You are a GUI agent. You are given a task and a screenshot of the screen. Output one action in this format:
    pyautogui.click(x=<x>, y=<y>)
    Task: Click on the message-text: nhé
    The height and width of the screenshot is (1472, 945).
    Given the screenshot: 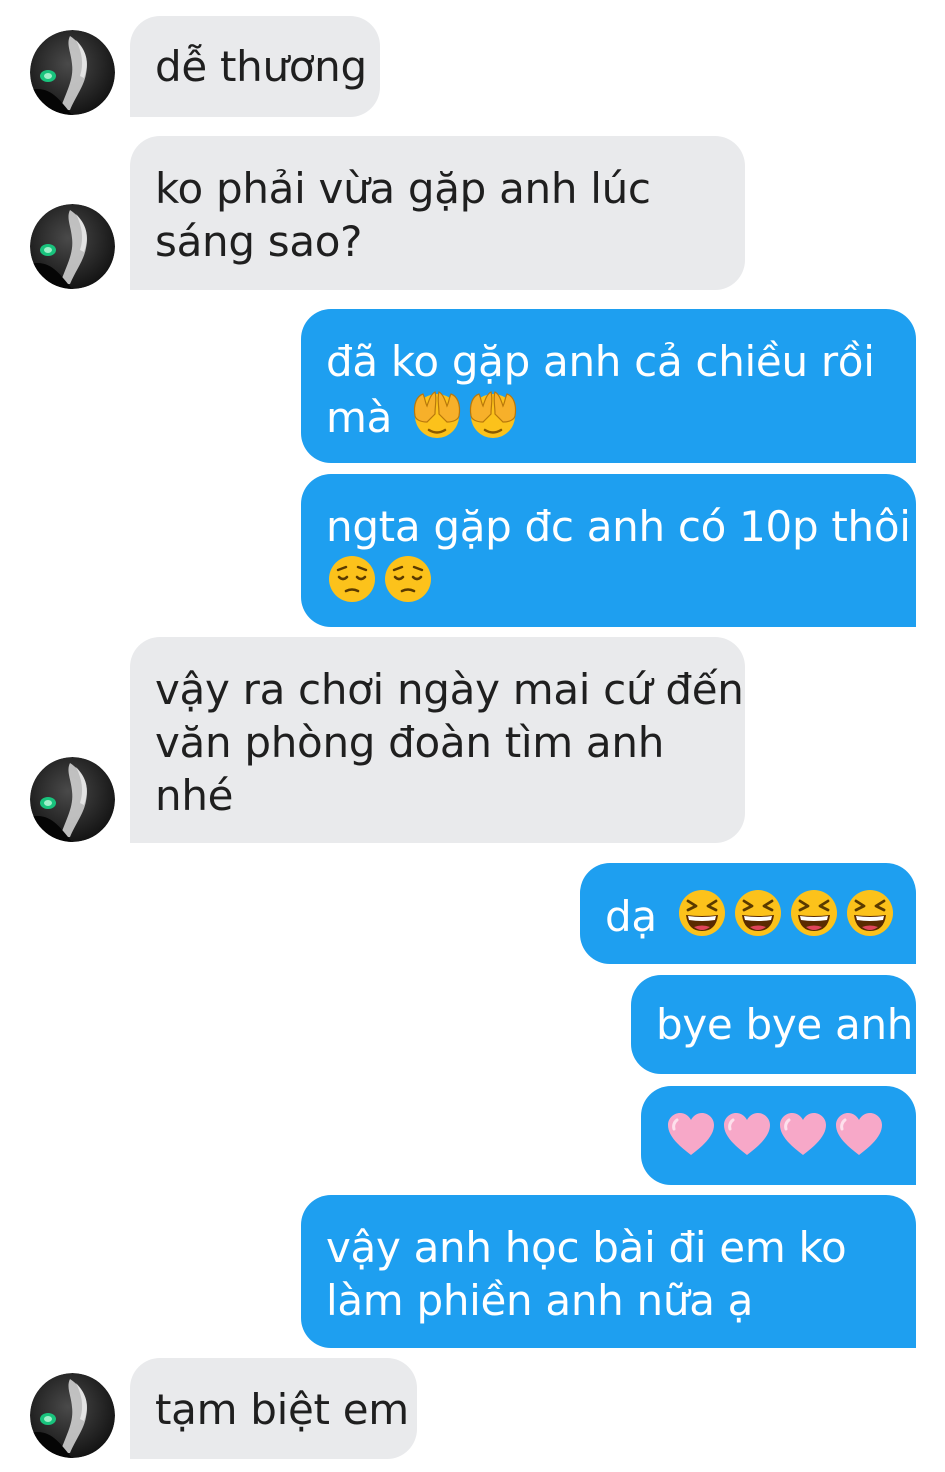 What is the action you would take?
    pyautogui.click(x=194, y=795)
    